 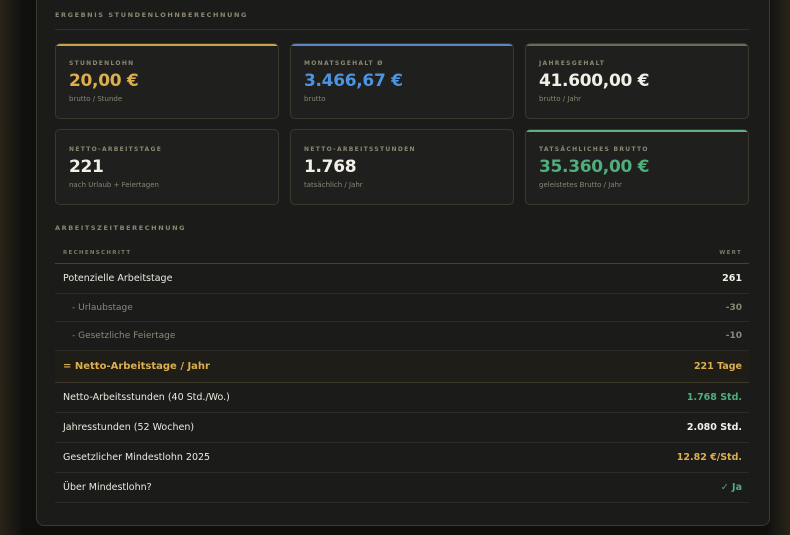 I want to click on row-label: - Urlaubstage, so click(x=102, y=308).